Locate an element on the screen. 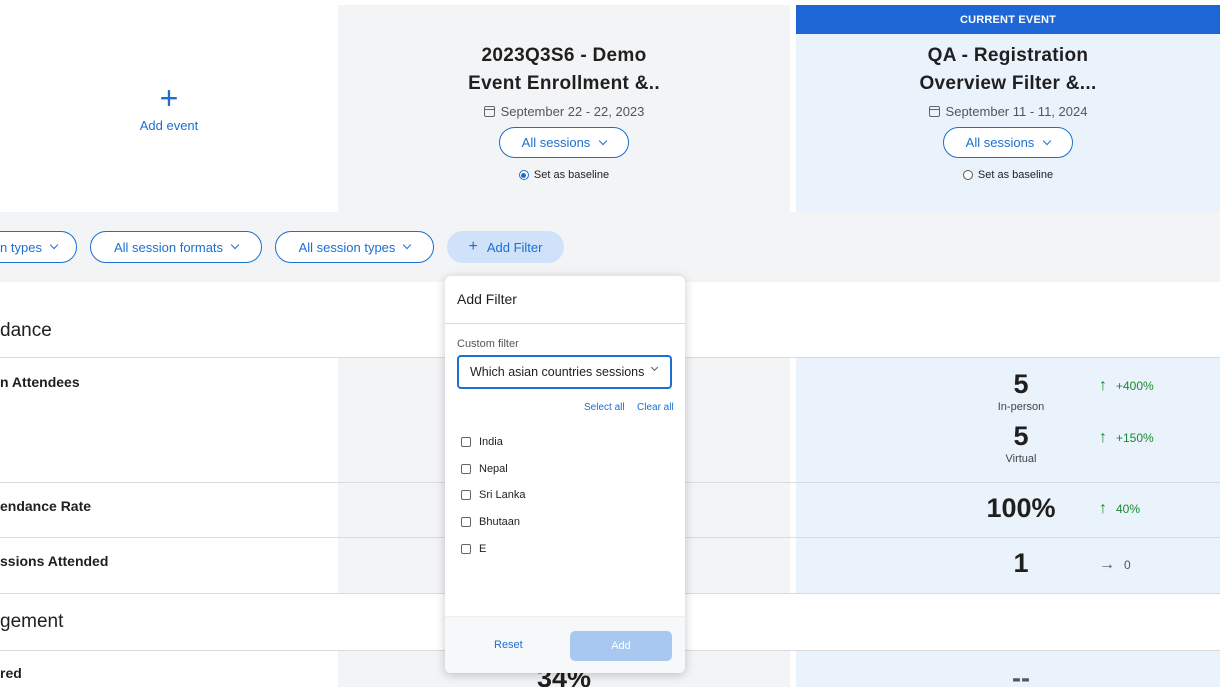 The width and height of the screenshot is (1220, 687). current-event-banner: CURRENT EVENT is located at coordinates (1008, 19).